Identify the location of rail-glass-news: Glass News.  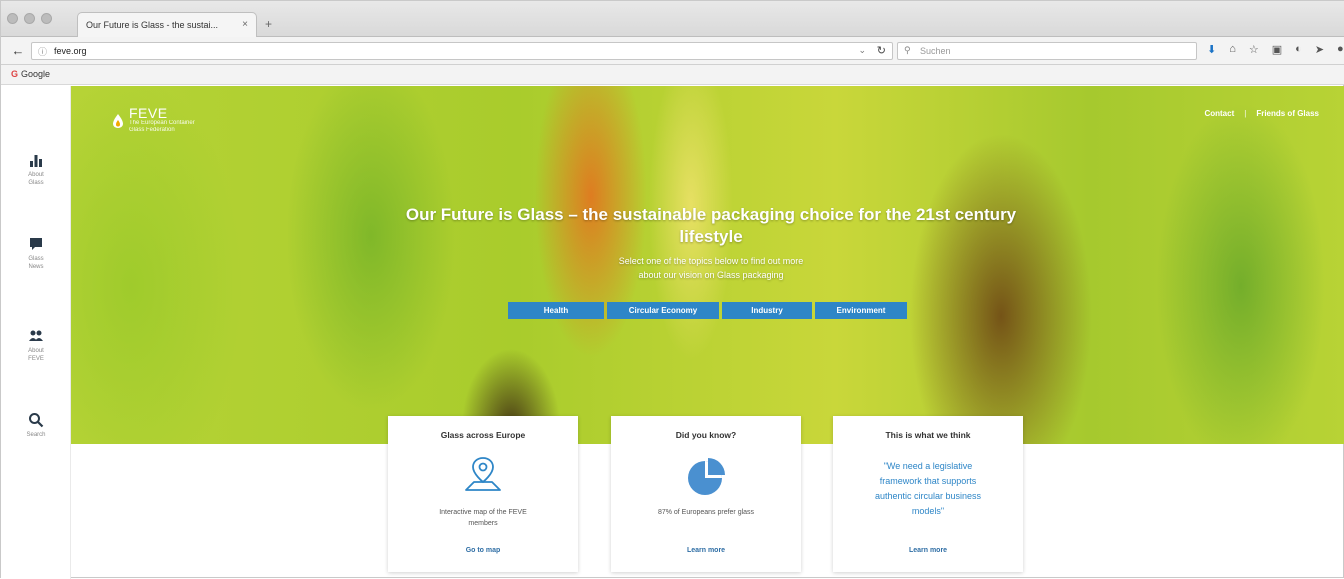
(36, 253).